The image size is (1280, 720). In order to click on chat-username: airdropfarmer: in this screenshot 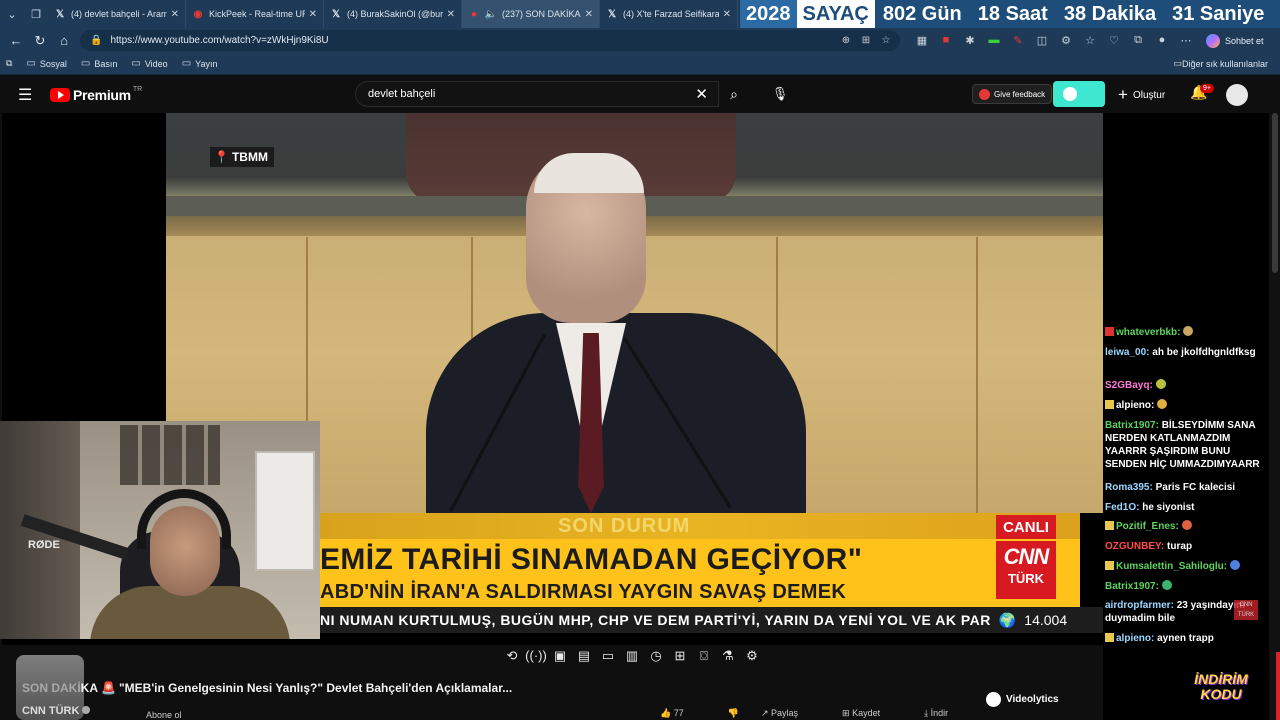, I will do `click(1139, 605)`.